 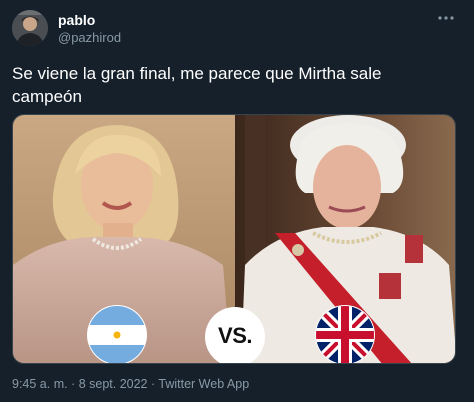 What do you see at coordinates (89, 38) in the screenshot?
I see `user-handle: @pazhirod` at bounding box center [89, 38].